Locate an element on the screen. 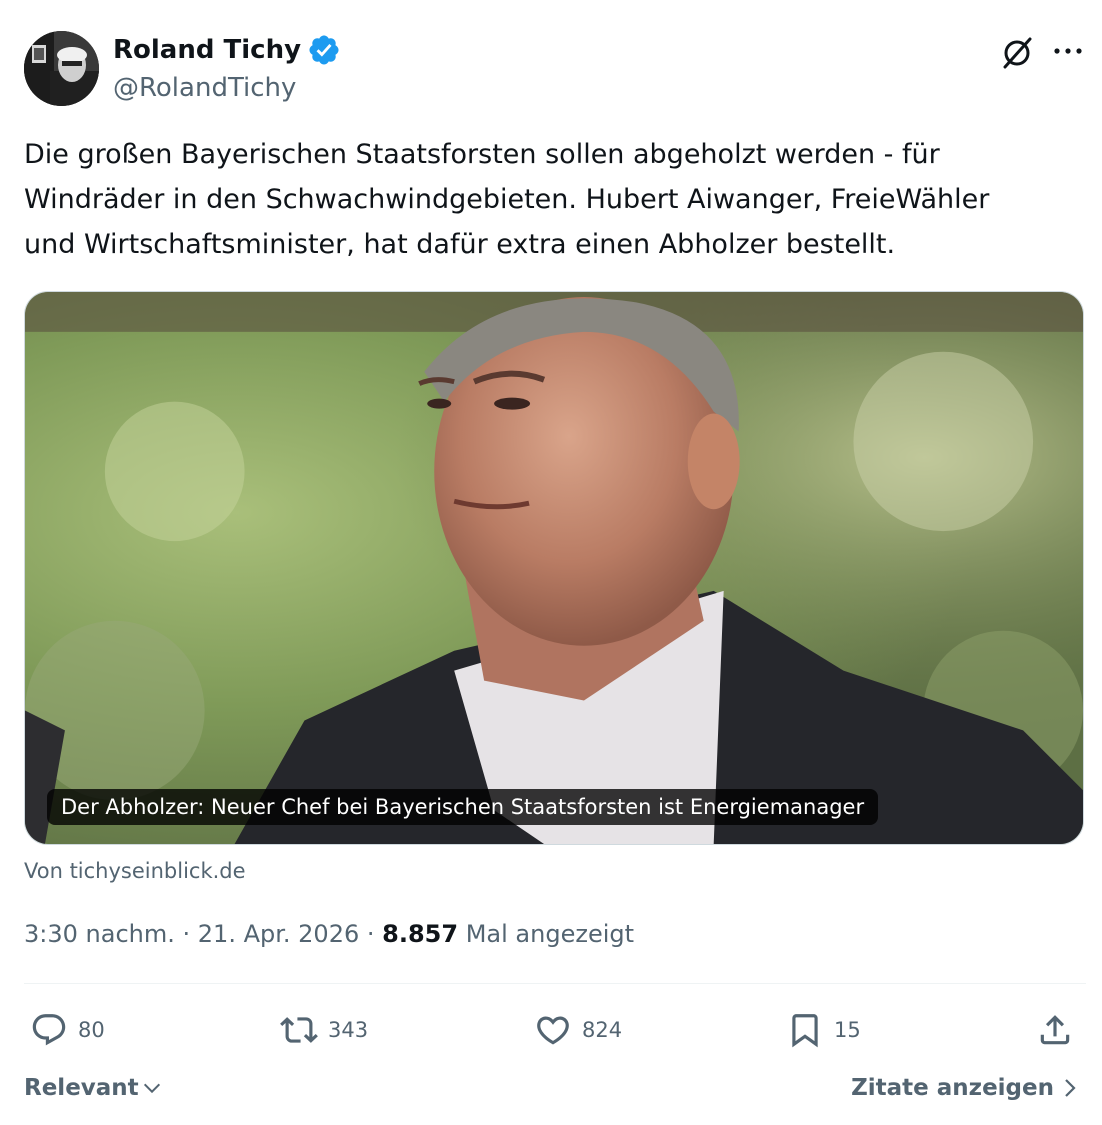 Image resolution: width=1102 pixels, height=1125 pixels. repost-button: 343 is located at coordinates (324, 1030).